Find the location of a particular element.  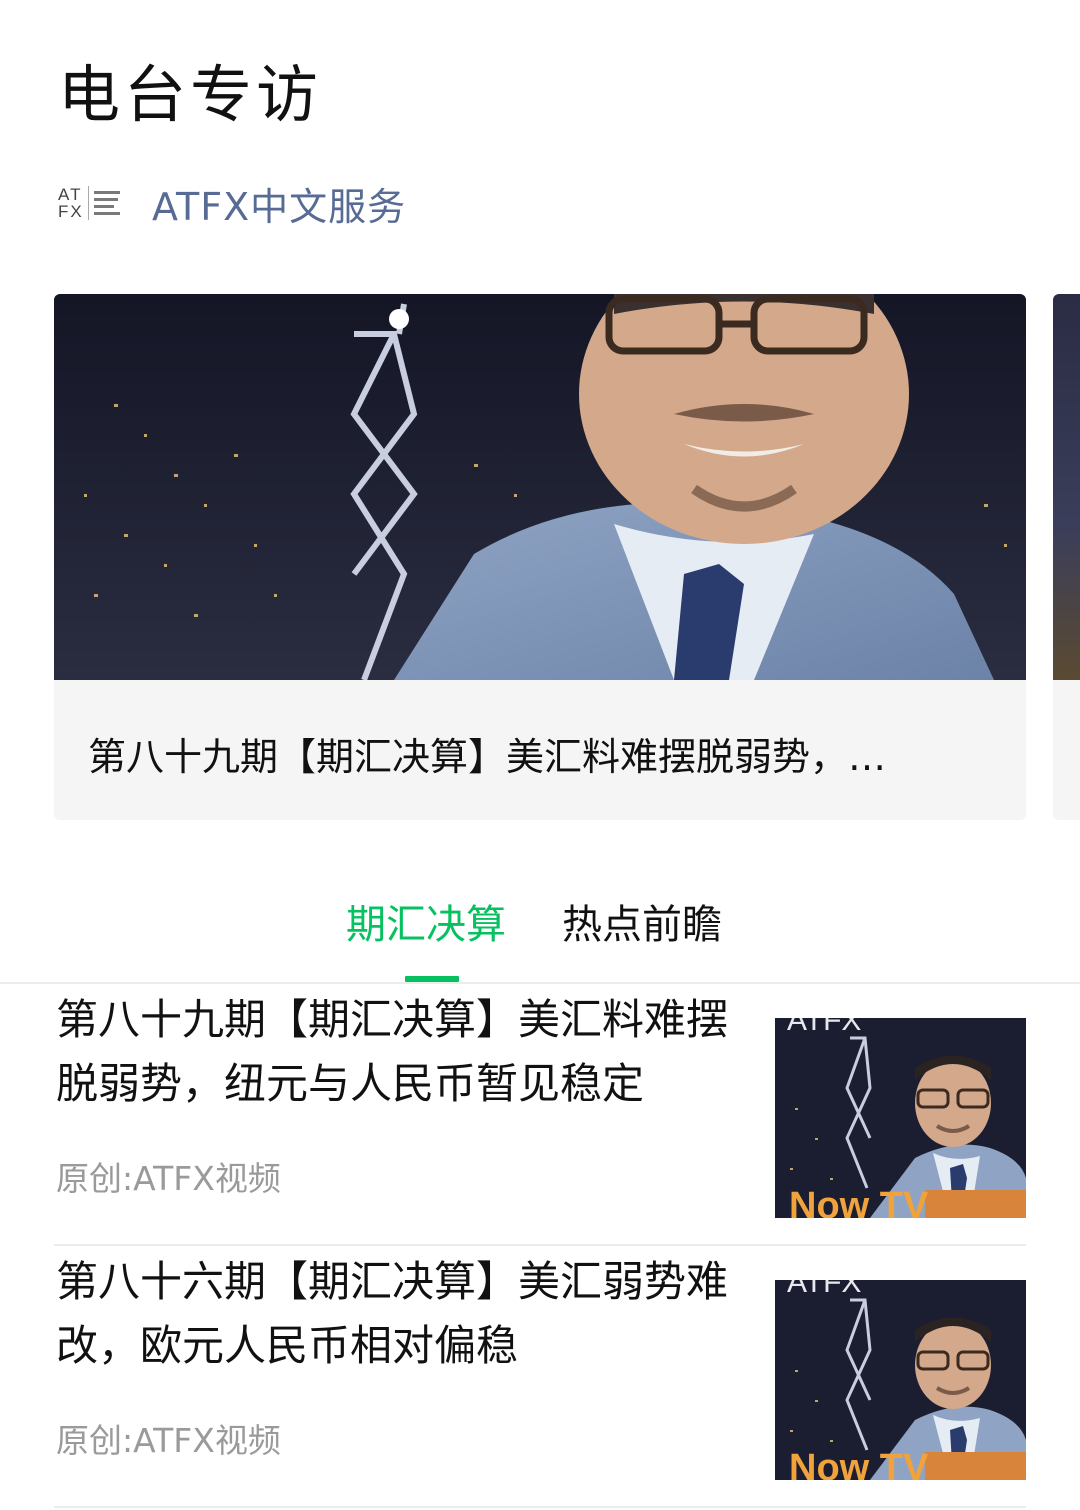

next-carousel-image is located at coordinates (1066, 487).